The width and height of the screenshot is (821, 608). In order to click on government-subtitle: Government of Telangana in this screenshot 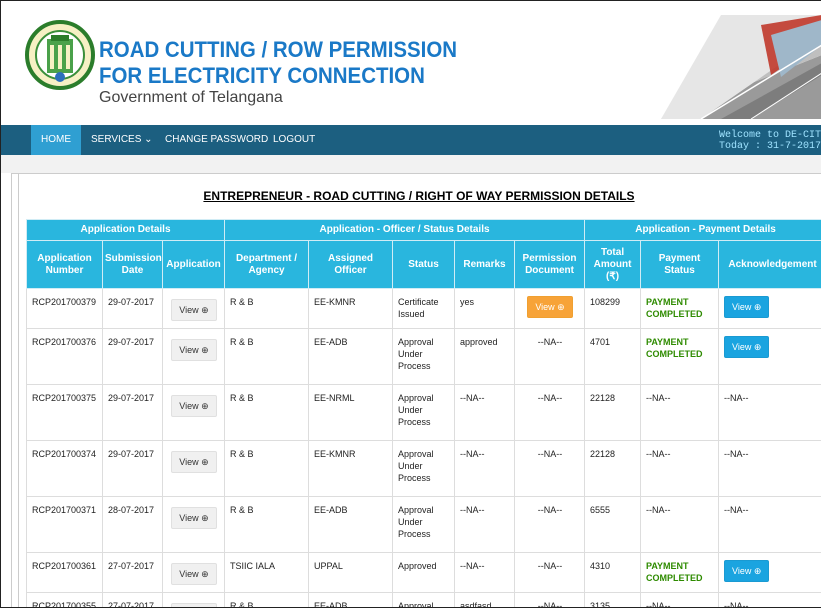, I will do `click(191, 97)`.